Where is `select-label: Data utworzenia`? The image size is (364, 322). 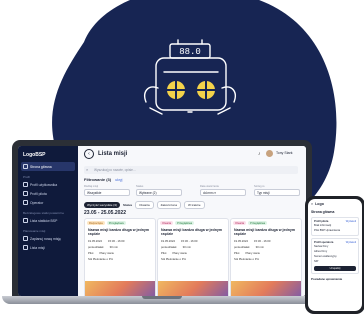 select-label: Data utworzenia is located at coordinates (209, 186).